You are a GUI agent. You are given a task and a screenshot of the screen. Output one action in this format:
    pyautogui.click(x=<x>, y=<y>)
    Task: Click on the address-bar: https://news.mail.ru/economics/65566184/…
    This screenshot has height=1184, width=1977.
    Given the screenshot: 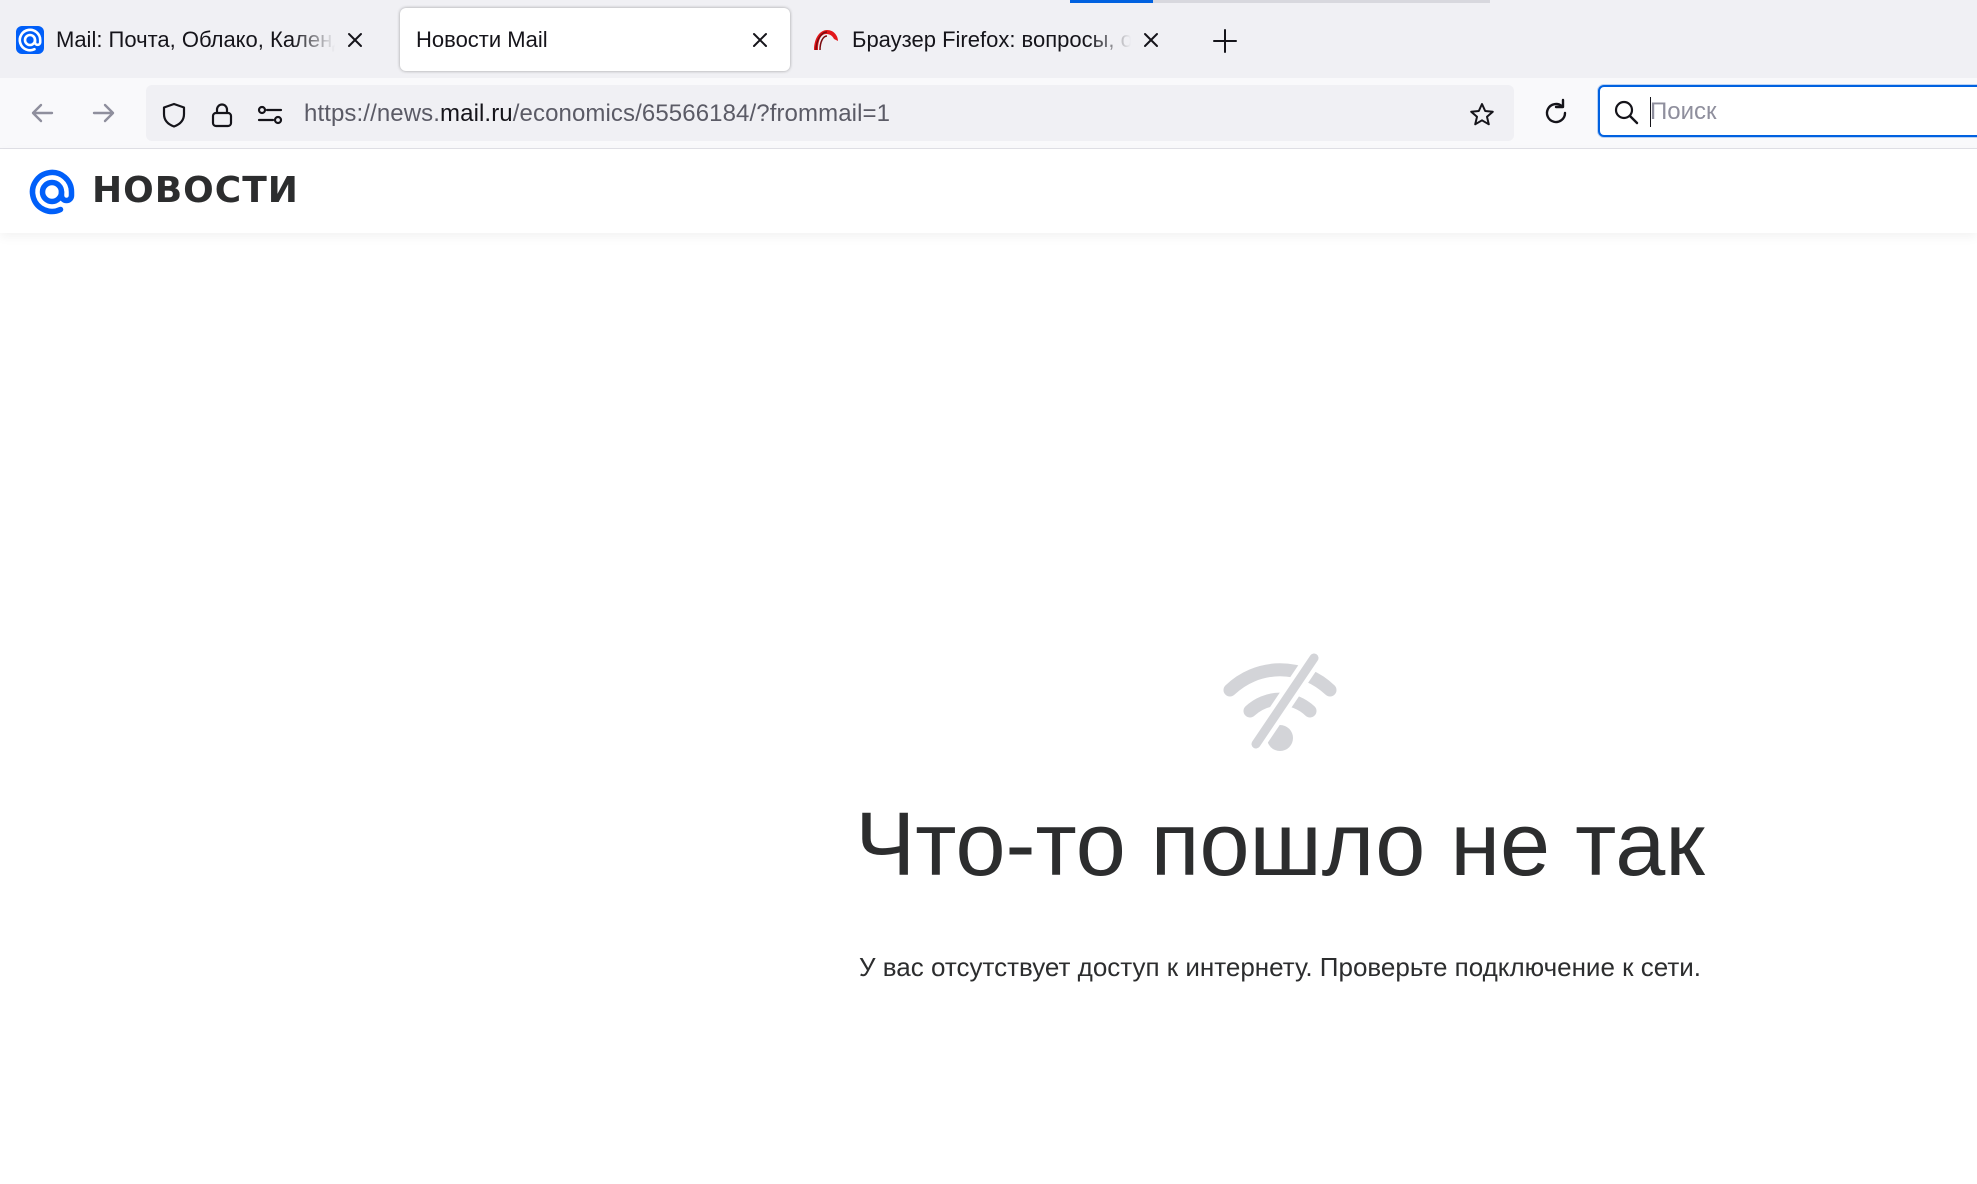 What is the action you would take?
    pyautogui.click(x=830, y=113)
    